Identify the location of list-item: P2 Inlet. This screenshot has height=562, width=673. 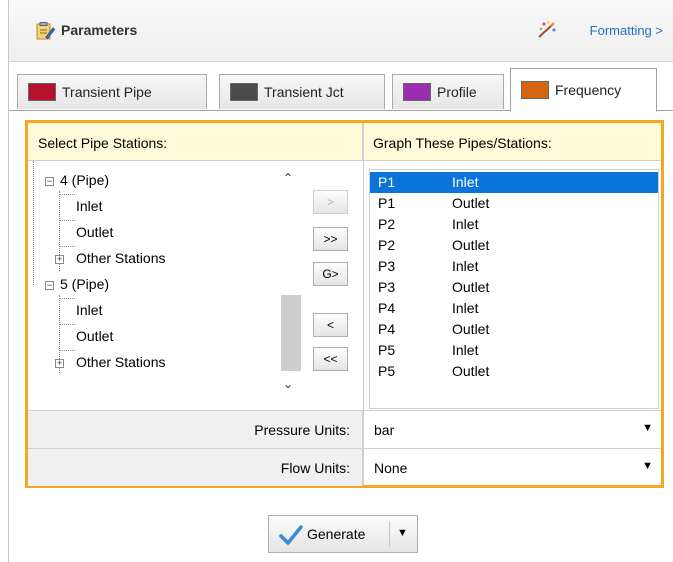
(514, 224).